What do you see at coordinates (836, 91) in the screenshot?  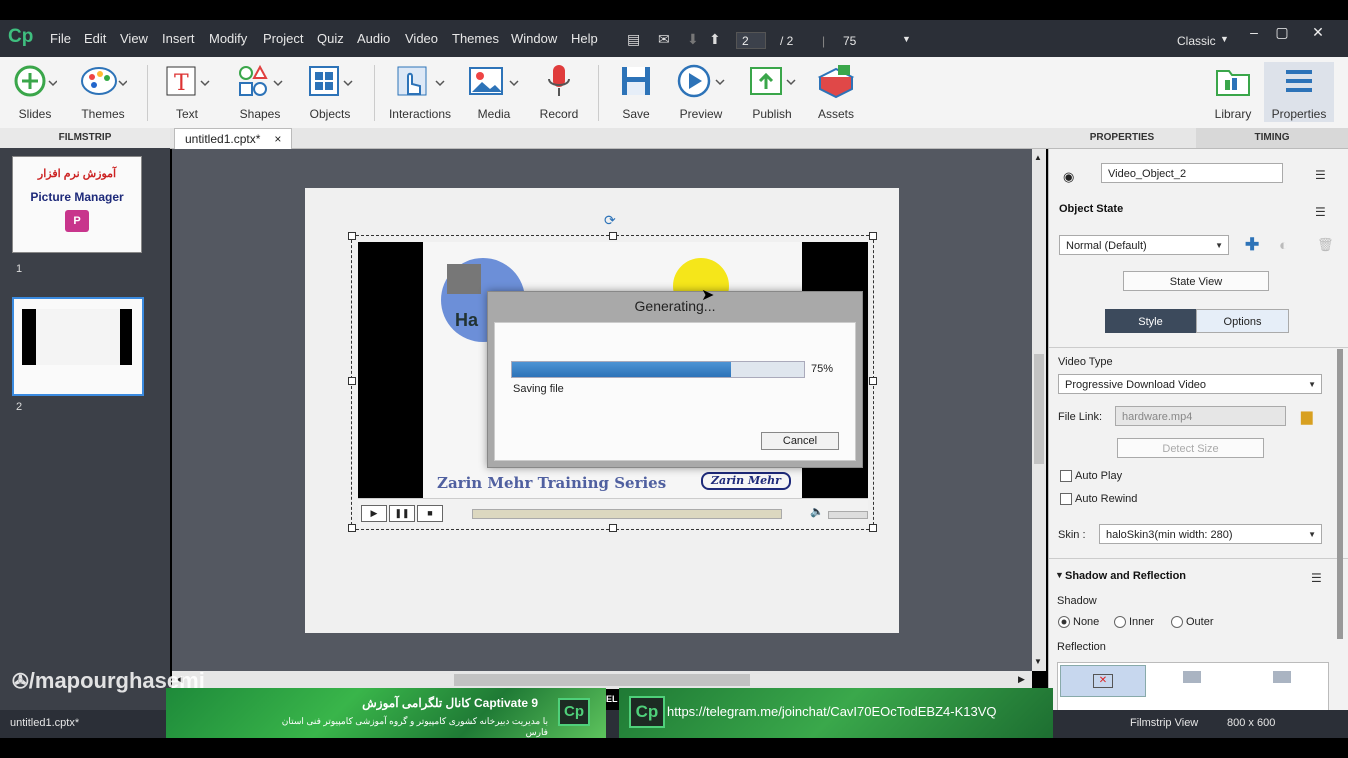 I see `assets-button: Assets` at bounding box center [836, 91].